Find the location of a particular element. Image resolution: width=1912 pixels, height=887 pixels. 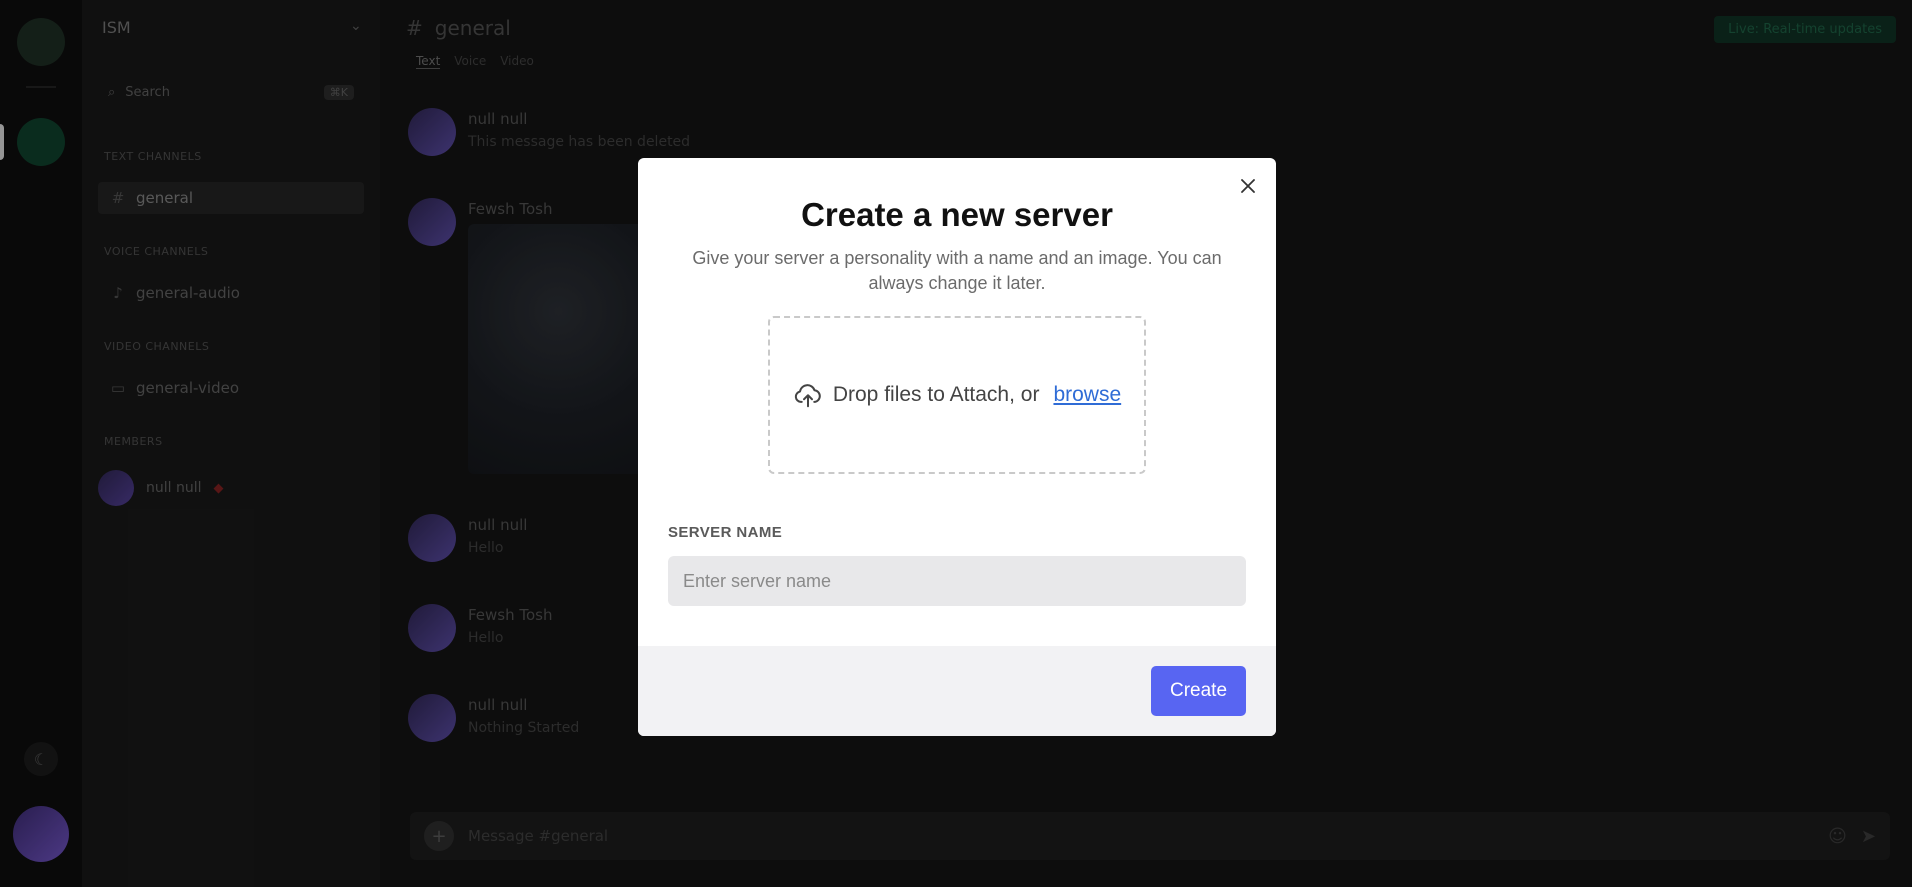

image-dropzone: Drop files to Attach, or browse is located at coordinates (957, 395).